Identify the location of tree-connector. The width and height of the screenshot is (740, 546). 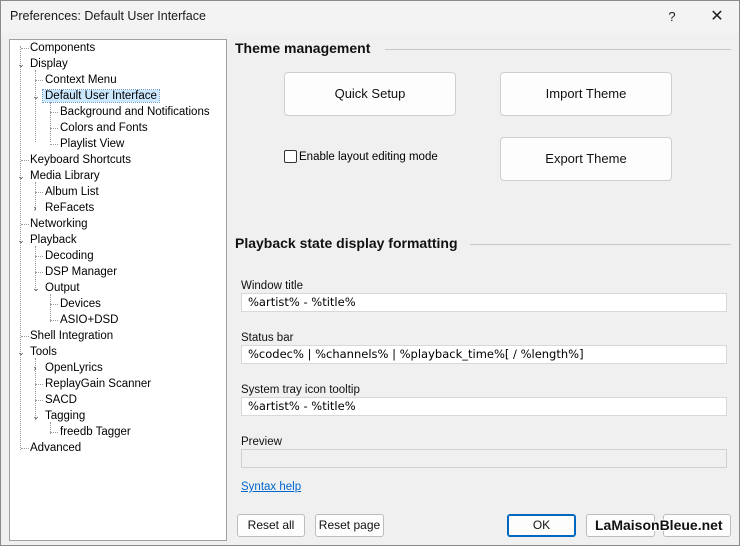
(20, 248).